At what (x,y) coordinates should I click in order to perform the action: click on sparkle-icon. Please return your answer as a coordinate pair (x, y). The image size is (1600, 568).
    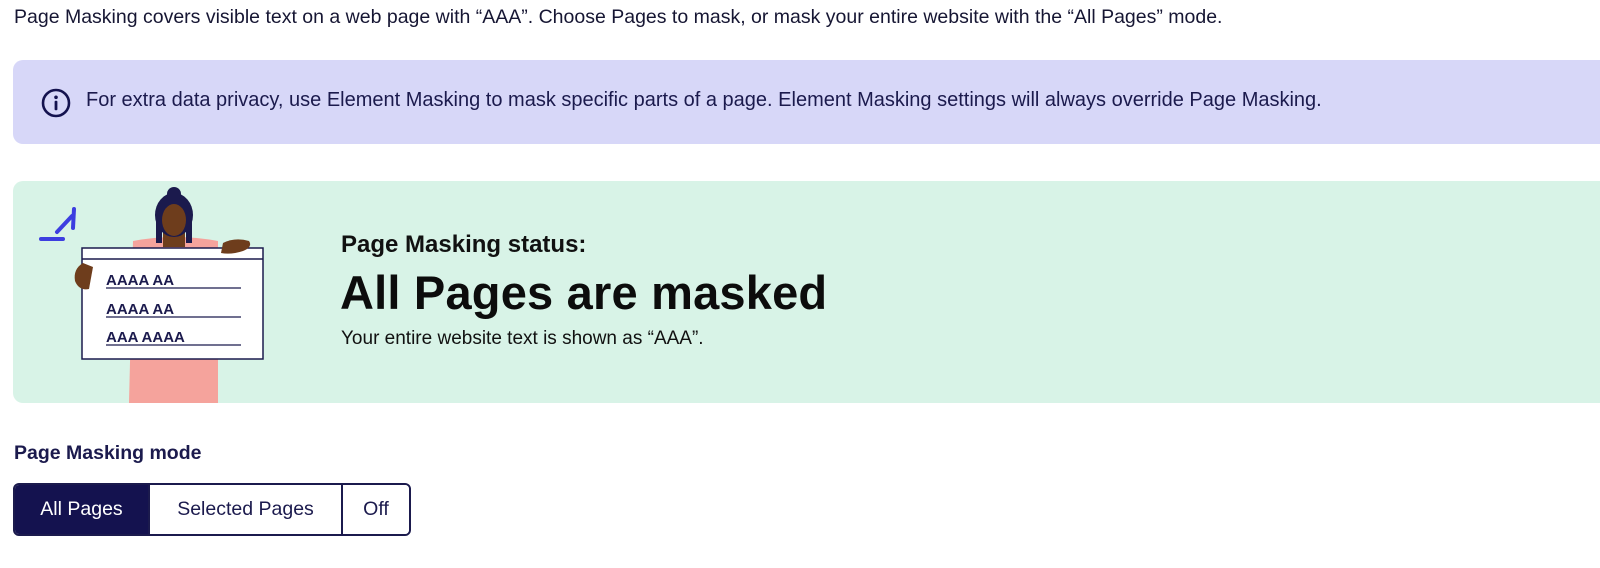
    Looking at the image, I should click on (57, 224).